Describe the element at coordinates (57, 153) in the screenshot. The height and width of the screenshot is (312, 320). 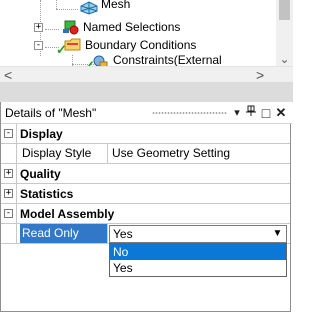
I see `property-name: Display Style` at that location.